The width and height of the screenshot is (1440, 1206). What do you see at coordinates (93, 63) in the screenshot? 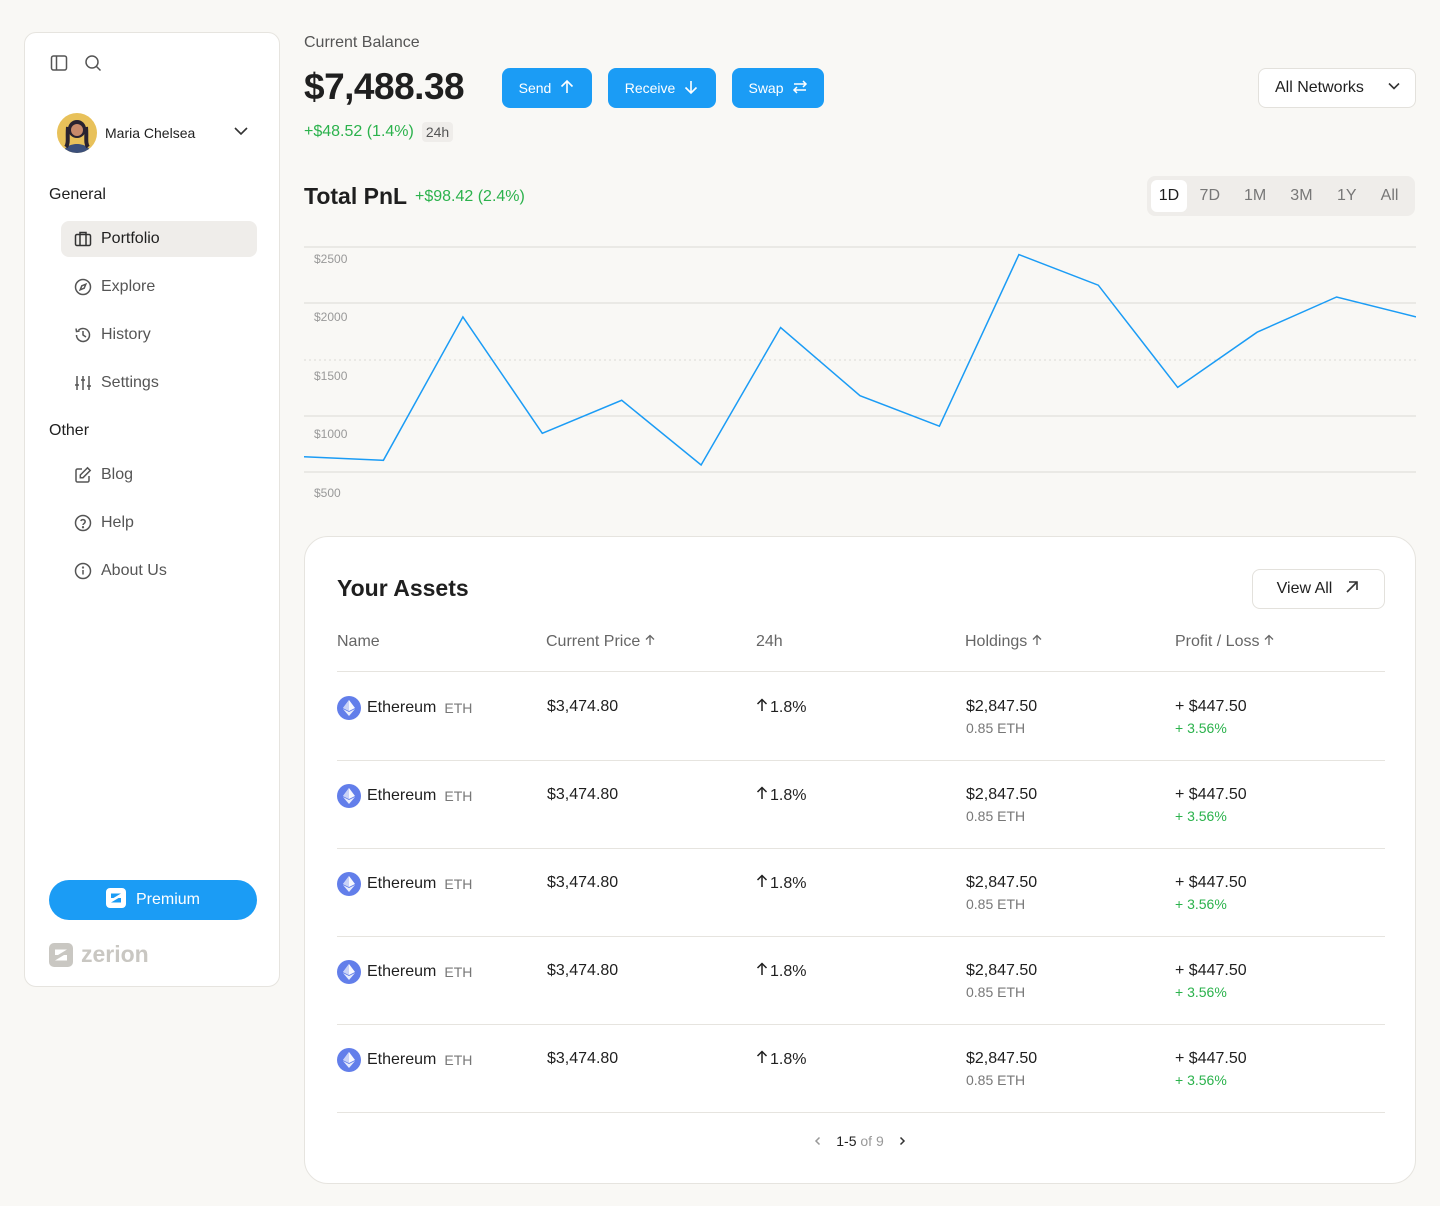
I see `search-icon` at bounding box center [93, 63].